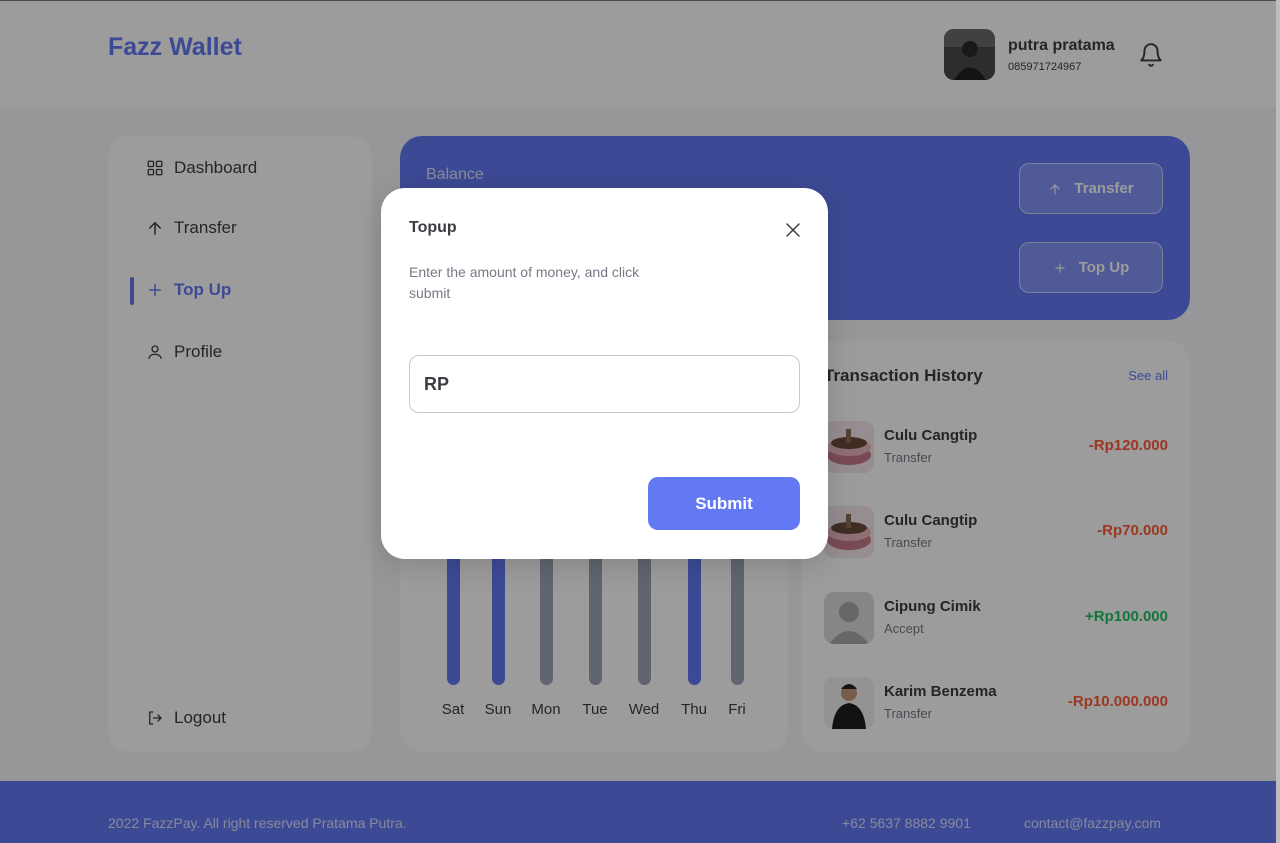 The height and width of the screenshot is (843, 1280). Describe the element at coordinates (604, 384) in the screenshot. I see `amount-input` at that location.